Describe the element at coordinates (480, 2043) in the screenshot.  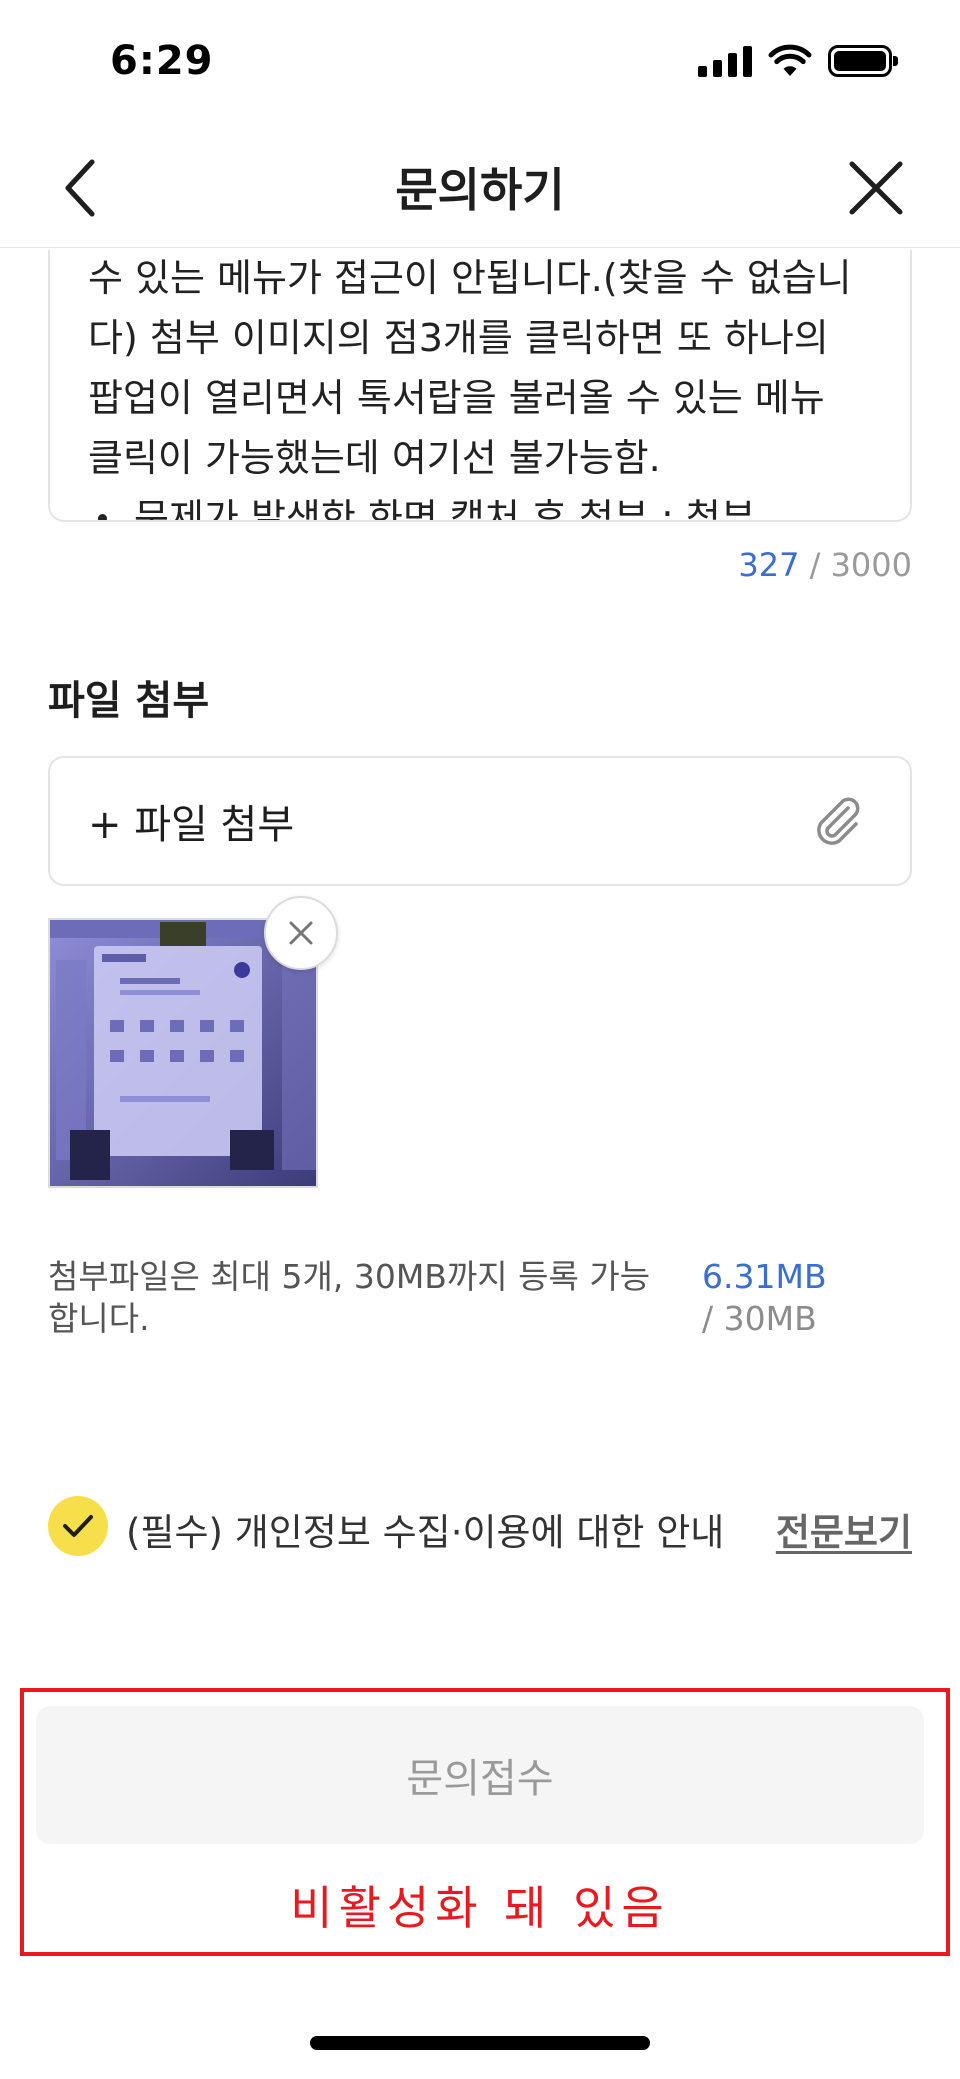
I see `home-indicator` at that location.